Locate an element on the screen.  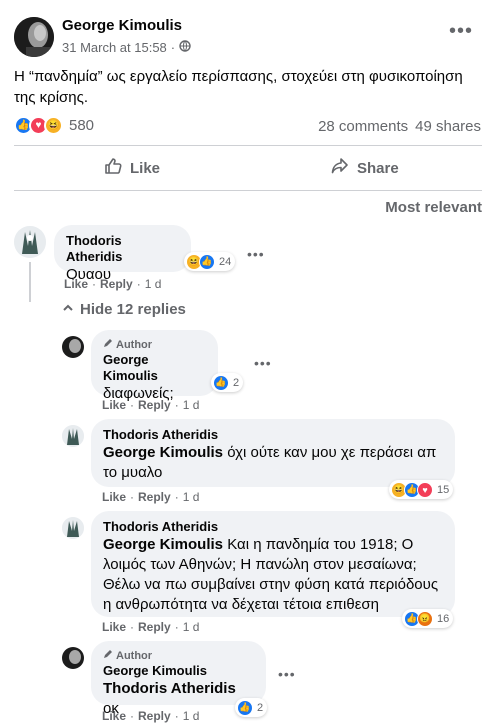
chevron-up-icon is located at coordinates (68, 309).